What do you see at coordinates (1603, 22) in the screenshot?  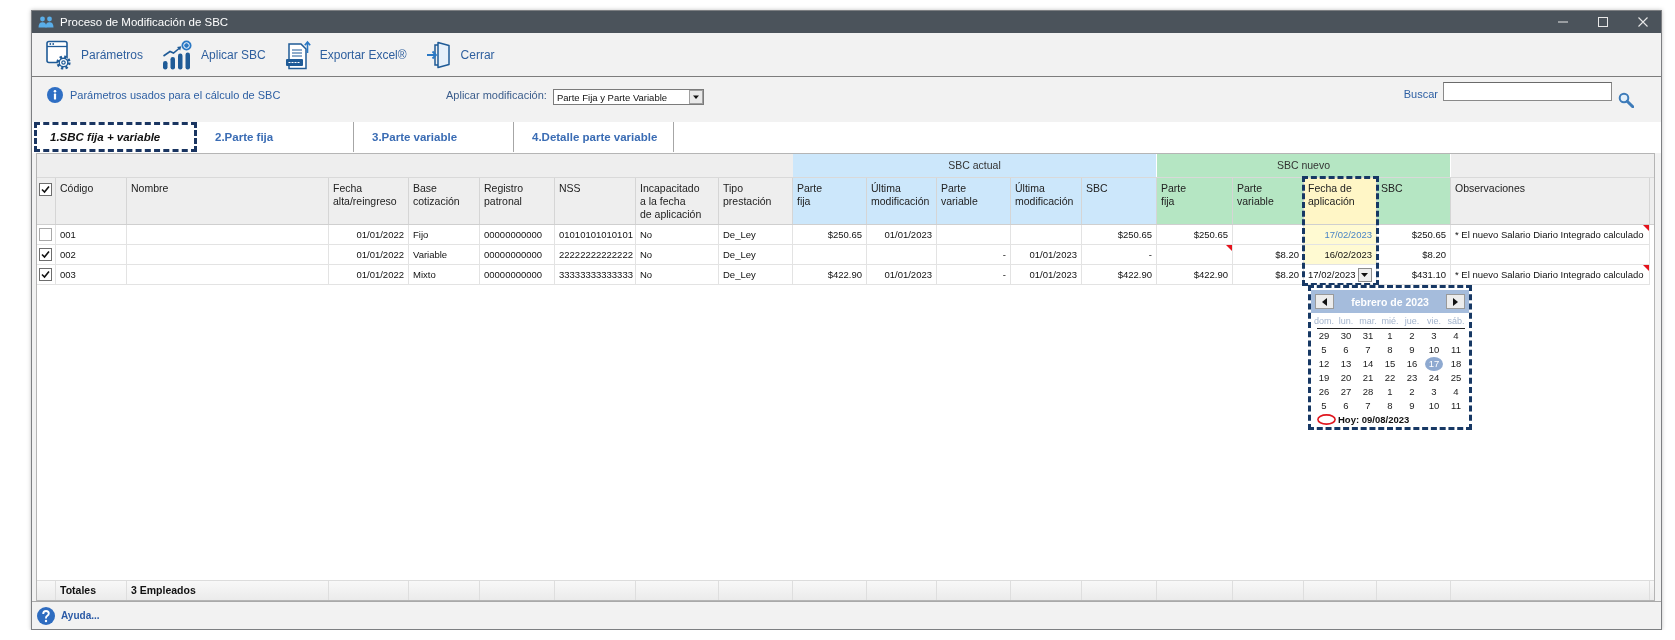 I see `maximize-icon` at bounding box center [1603, 22].